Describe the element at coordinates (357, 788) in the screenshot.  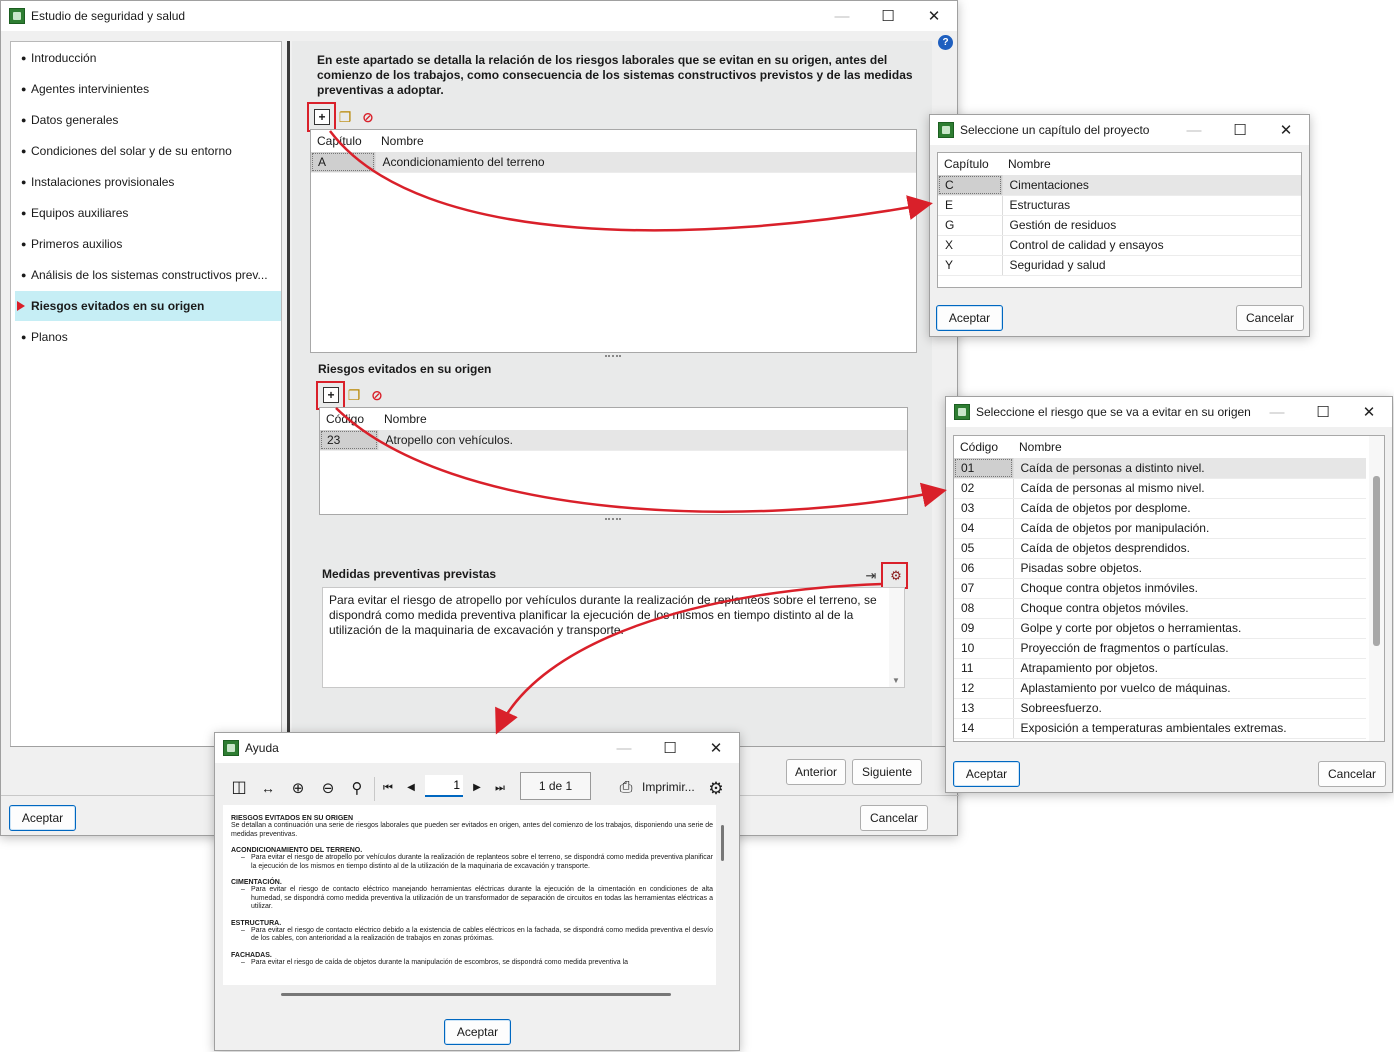
I see `zoom-area-icon: ⚲` at that location.